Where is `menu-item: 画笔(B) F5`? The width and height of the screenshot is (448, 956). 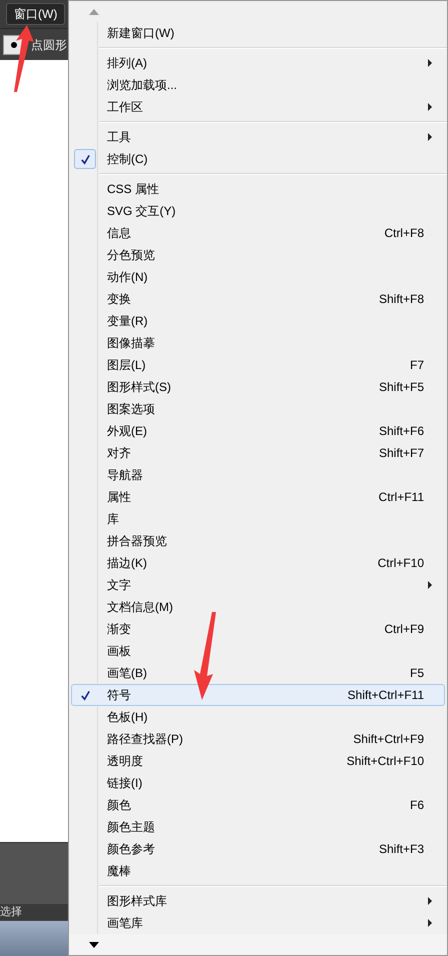
menu-item: 画笔(B) F5 is located at coordinates (258, 673).